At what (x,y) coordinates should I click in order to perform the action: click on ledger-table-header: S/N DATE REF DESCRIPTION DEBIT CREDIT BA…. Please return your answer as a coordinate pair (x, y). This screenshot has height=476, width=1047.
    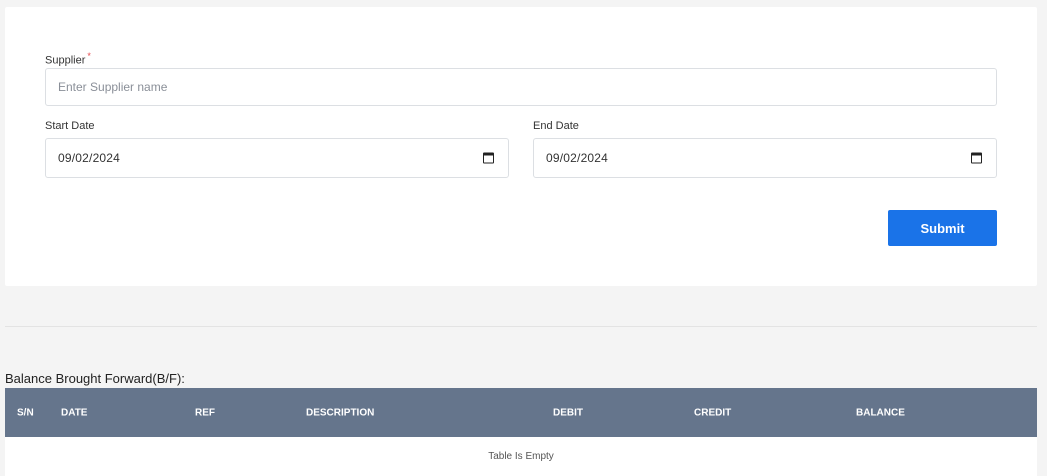
    Looking at the image, I should click on (521, 412).